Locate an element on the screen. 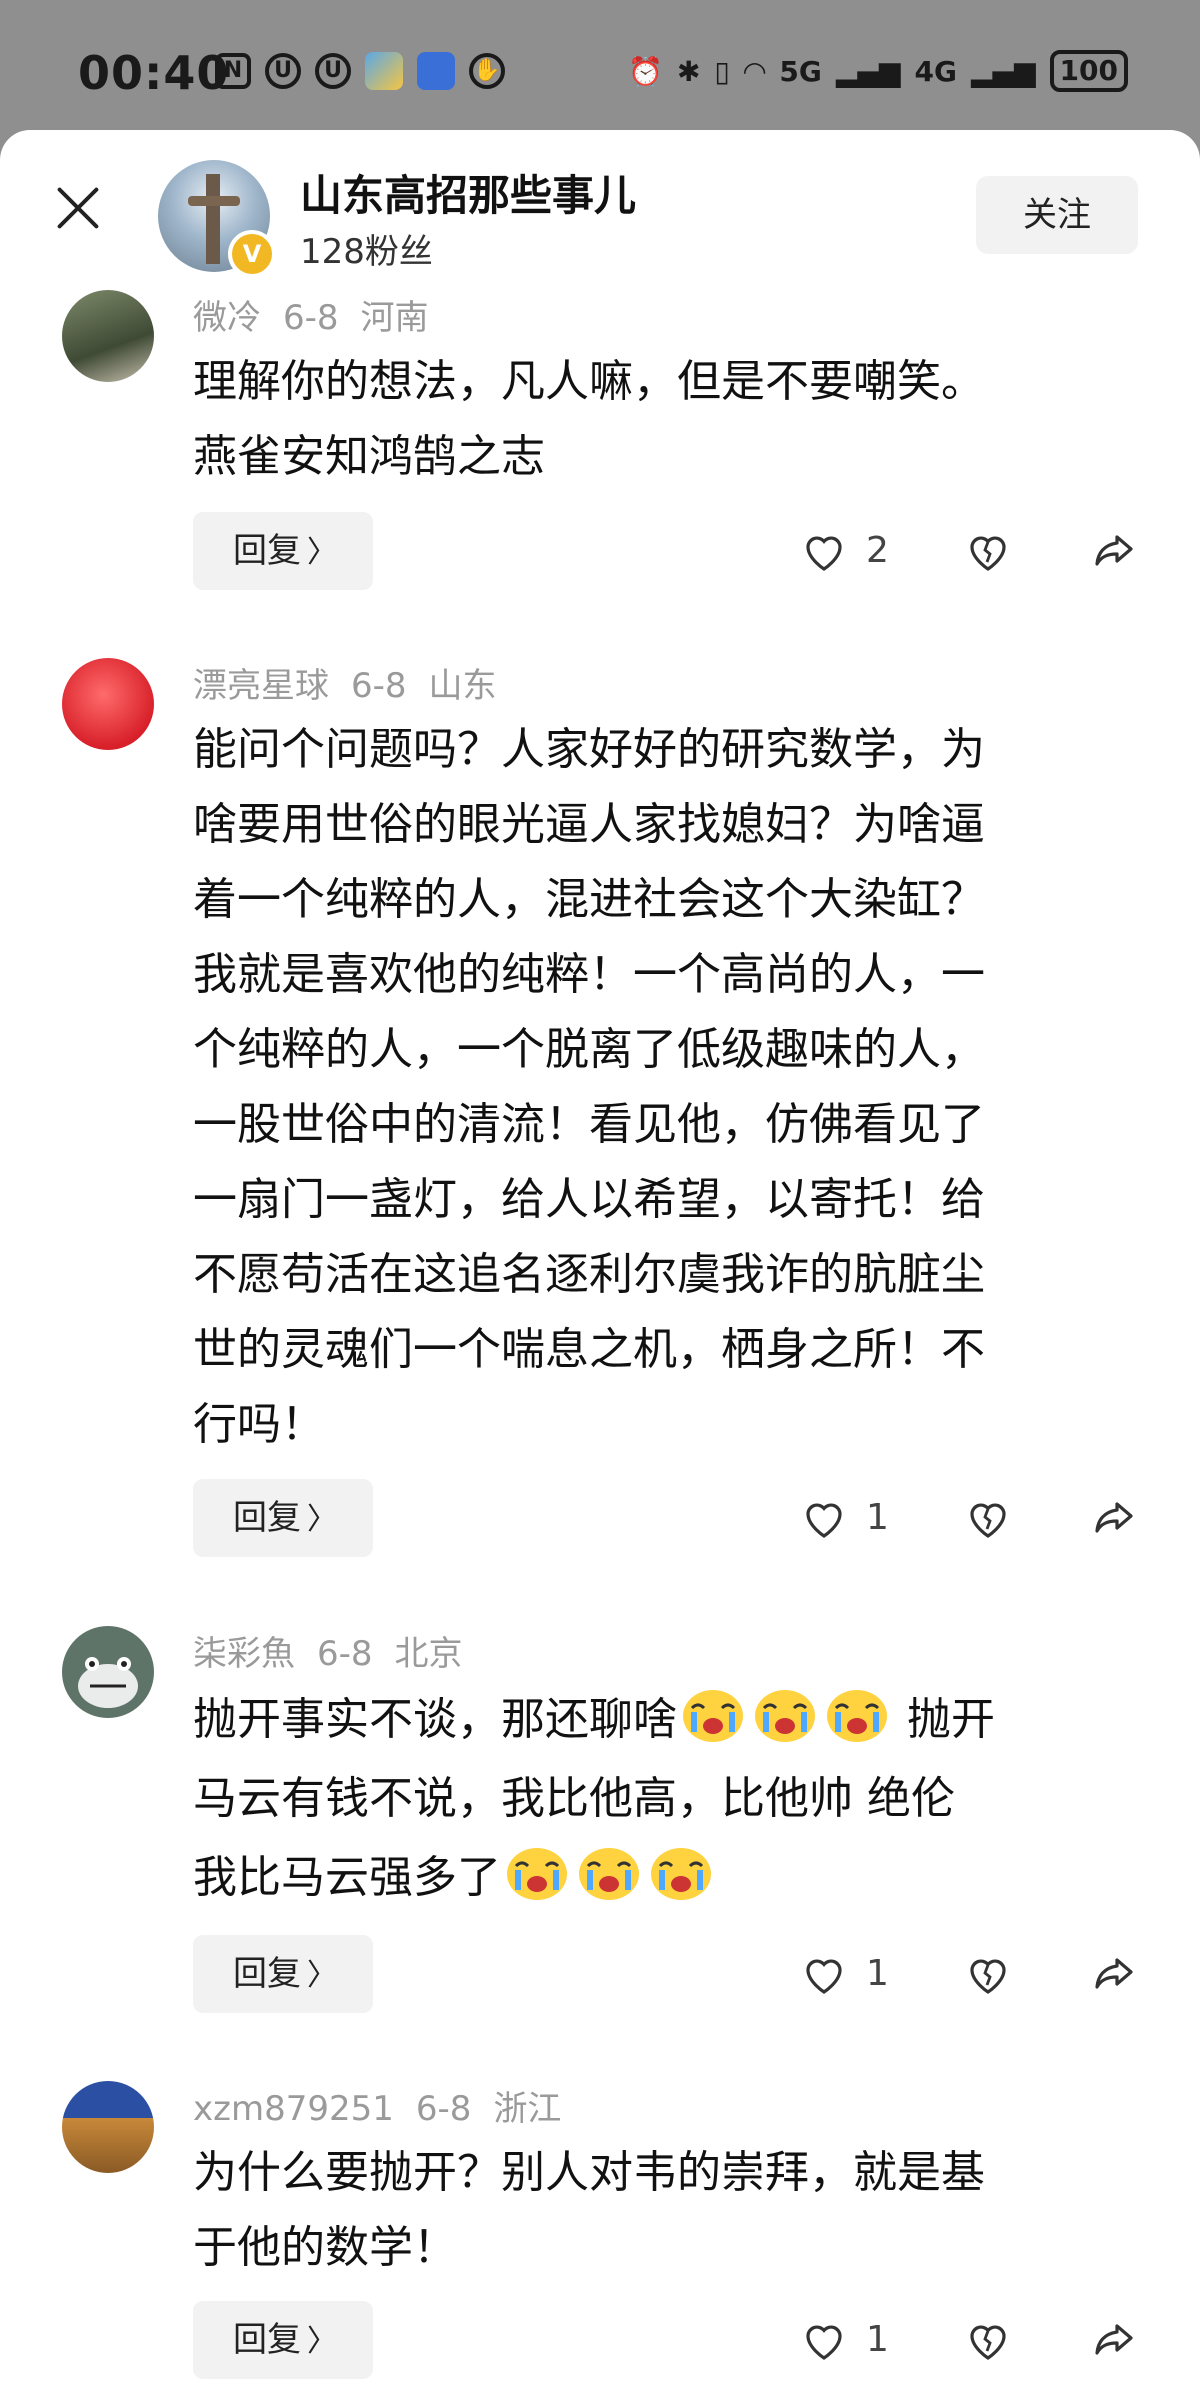 Image resolution: width=1200 pixels, height=2387 pixels. alarm-icon: ⏰ is located at coordinates (645, 71).